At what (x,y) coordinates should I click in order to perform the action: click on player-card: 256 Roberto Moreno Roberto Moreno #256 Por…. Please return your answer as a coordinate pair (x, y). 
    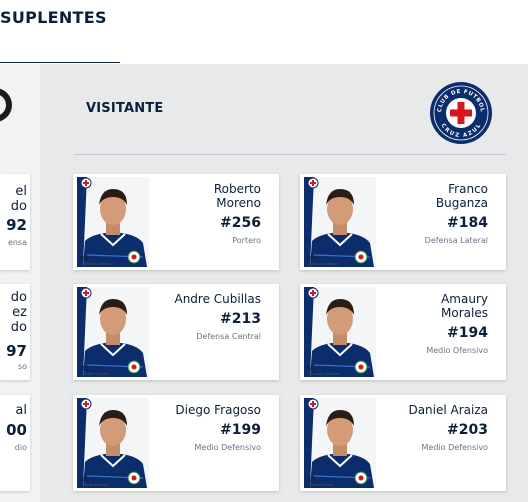
    Looking at the image, I should click on (176, 222).